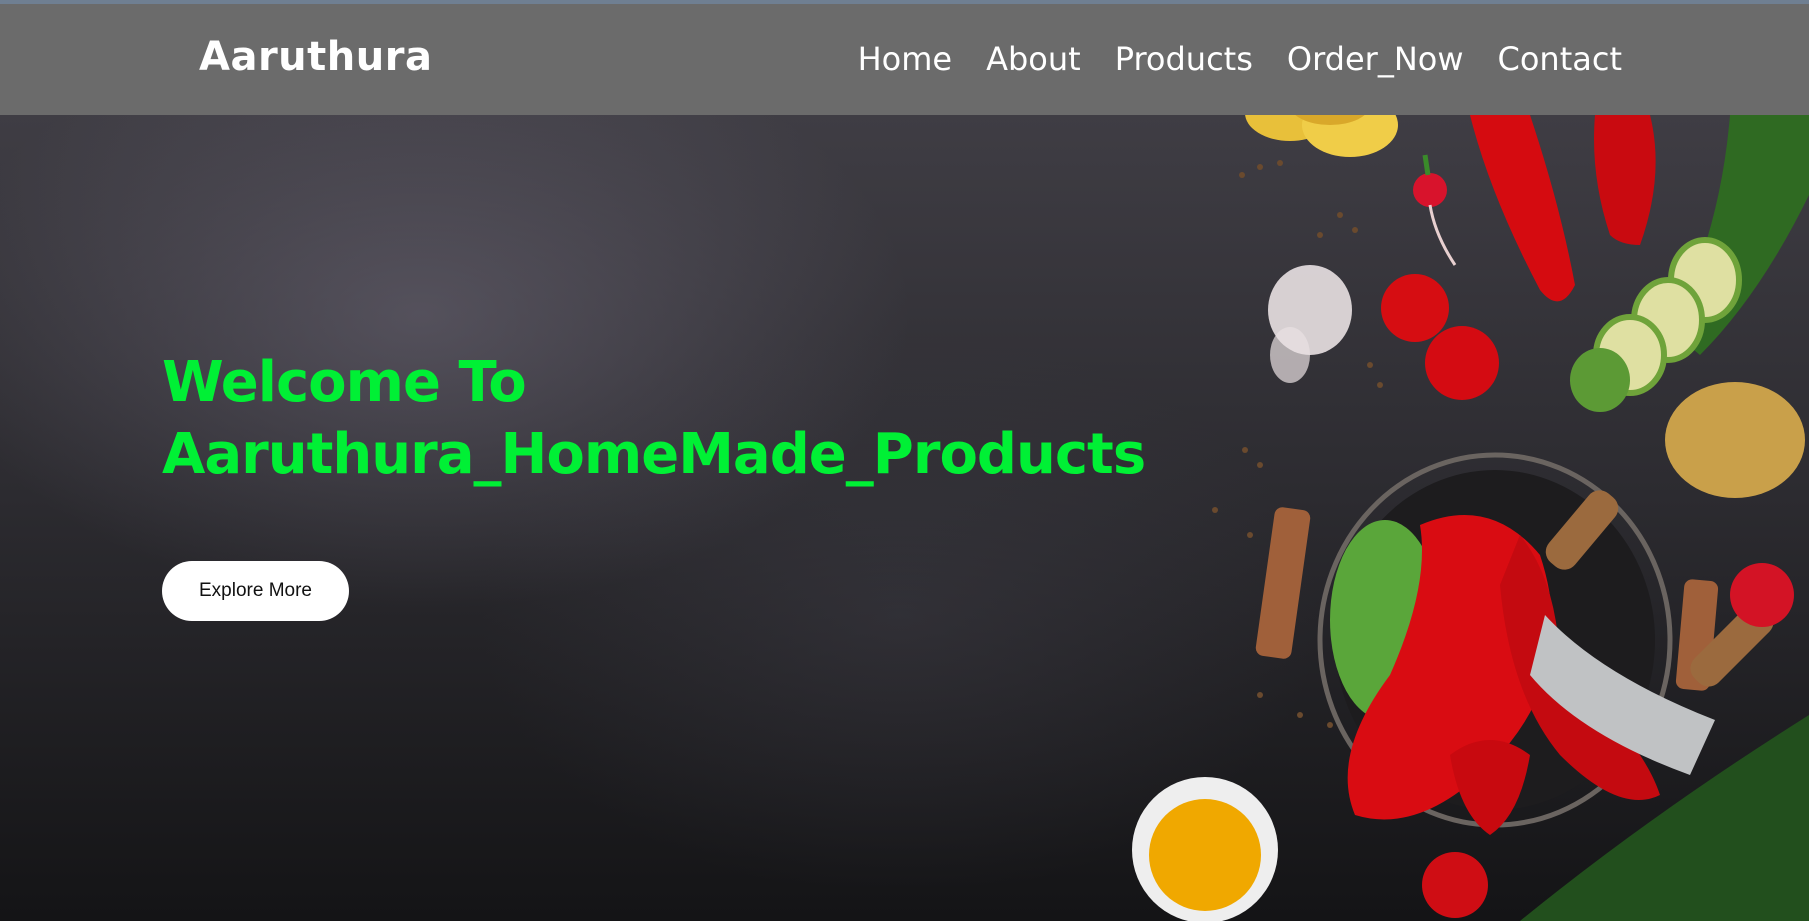  Describe the element at coordinates (315, 57) in the screenshot. I see `brand-logo: Aaruthura` at that location.